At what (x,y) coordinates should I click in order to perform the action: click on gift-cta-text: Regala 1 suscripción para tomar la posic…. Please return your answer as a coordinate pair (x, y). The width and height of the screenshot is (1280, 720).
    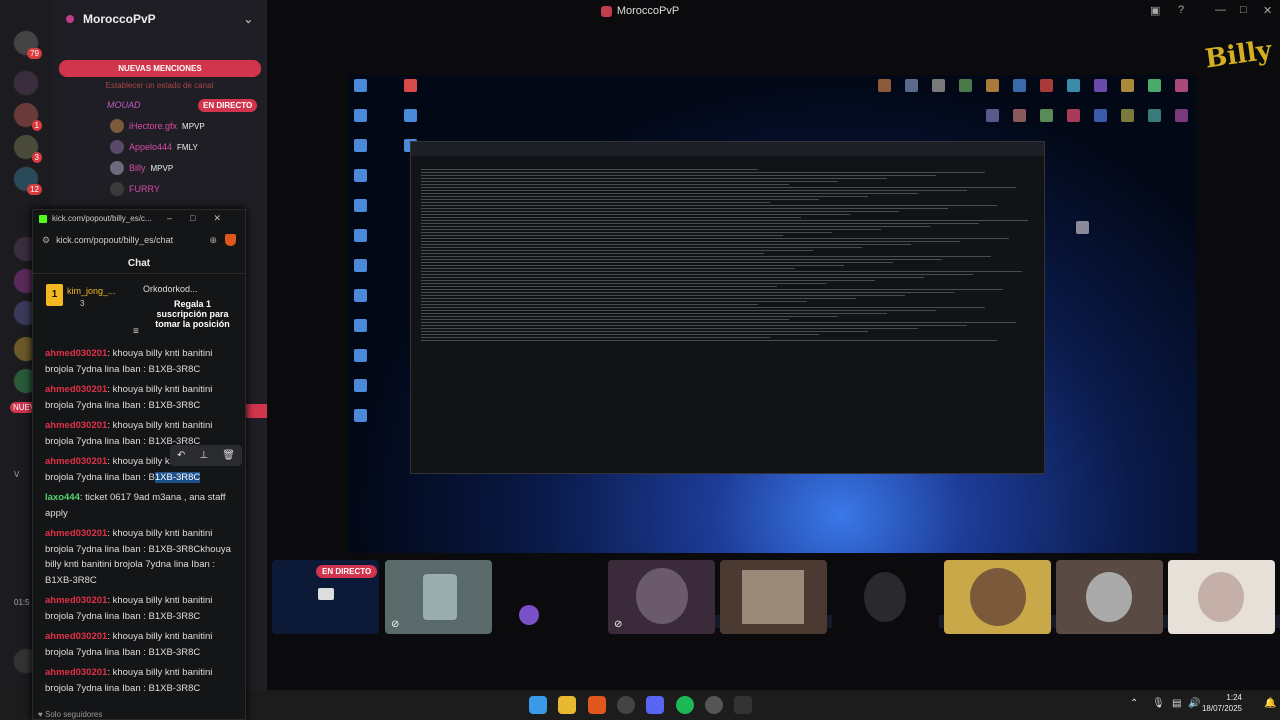
    Looking at the image, I should click on (192, 314).